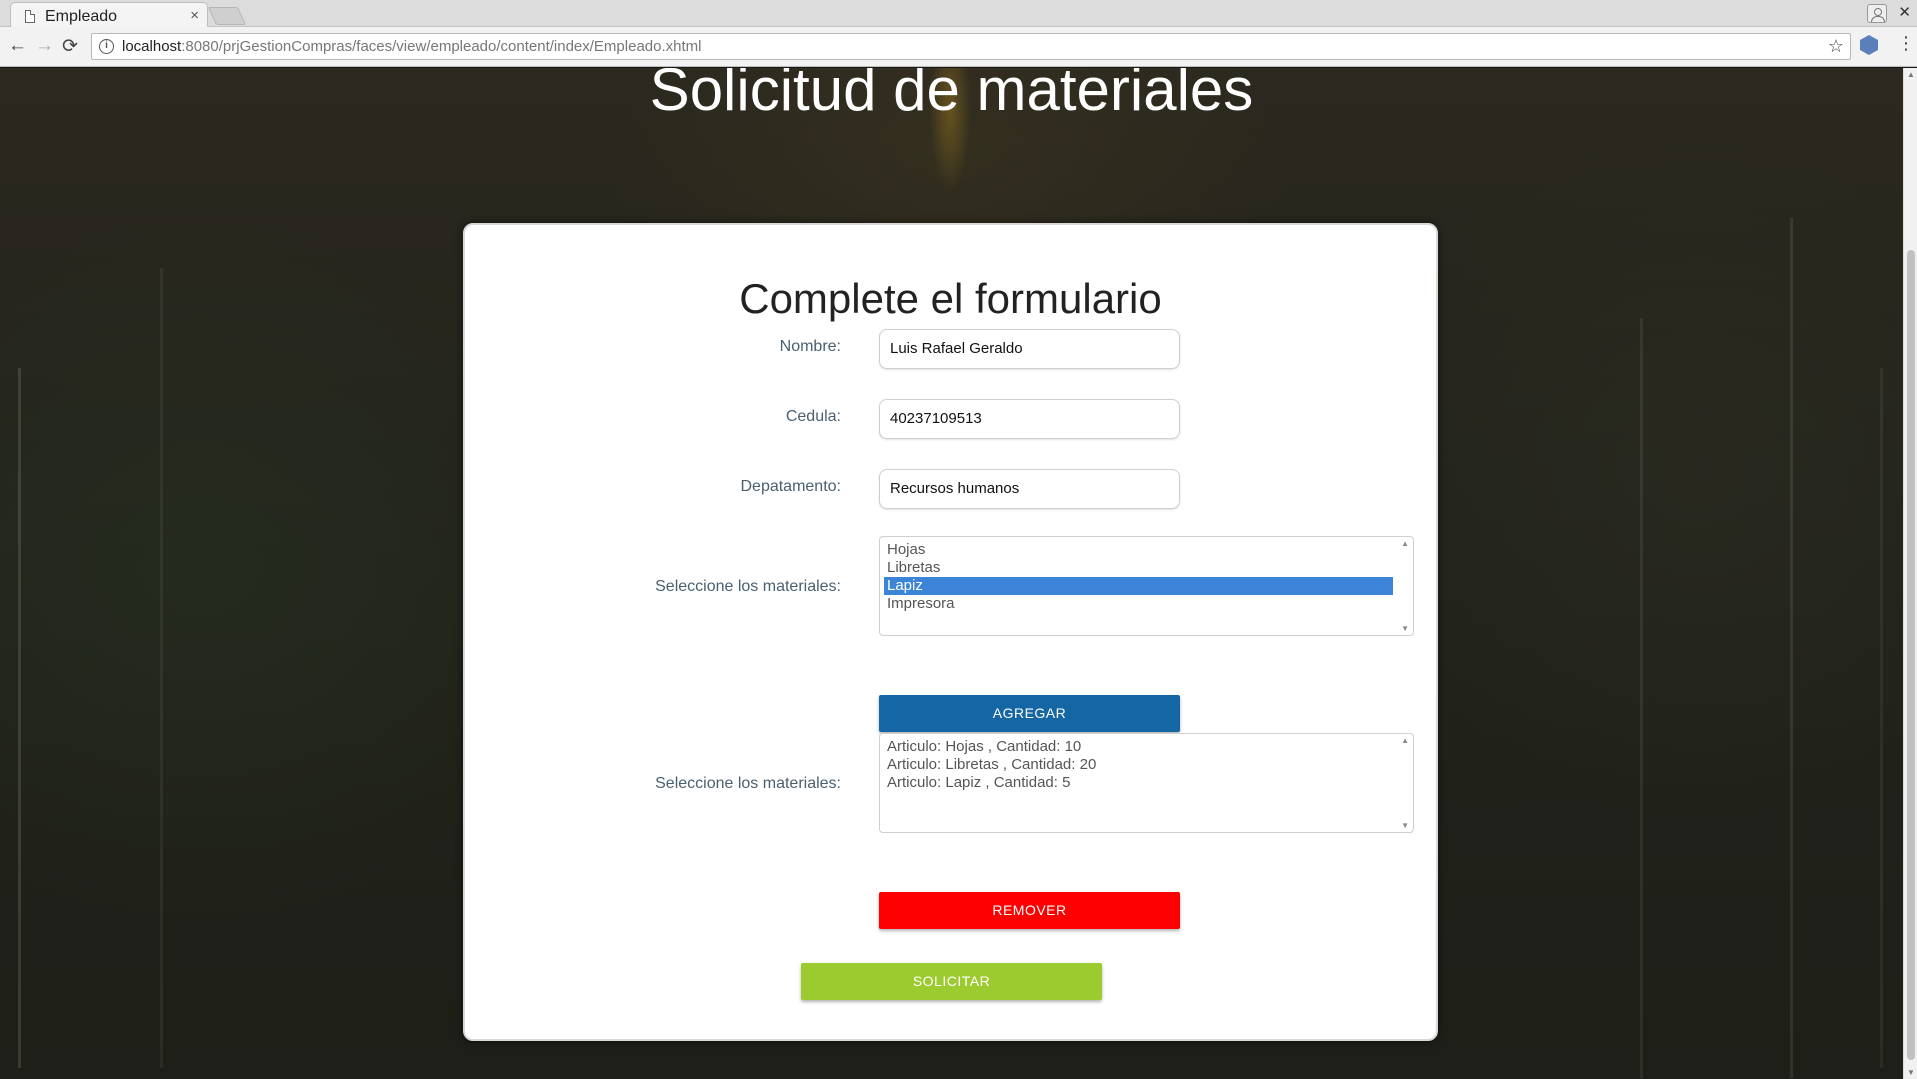 The image size is (1917, 1079). I want to click on materiales-option-selected: Lapiz, so click(1138, 586).